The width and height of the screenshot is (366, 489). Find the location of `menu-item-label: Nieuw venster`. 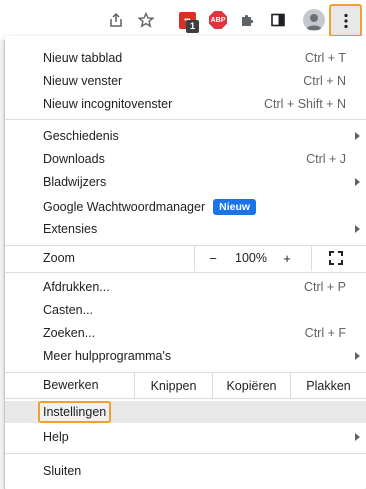

menu-item-label: Nieuw venster is located at coordinates (83, 80).